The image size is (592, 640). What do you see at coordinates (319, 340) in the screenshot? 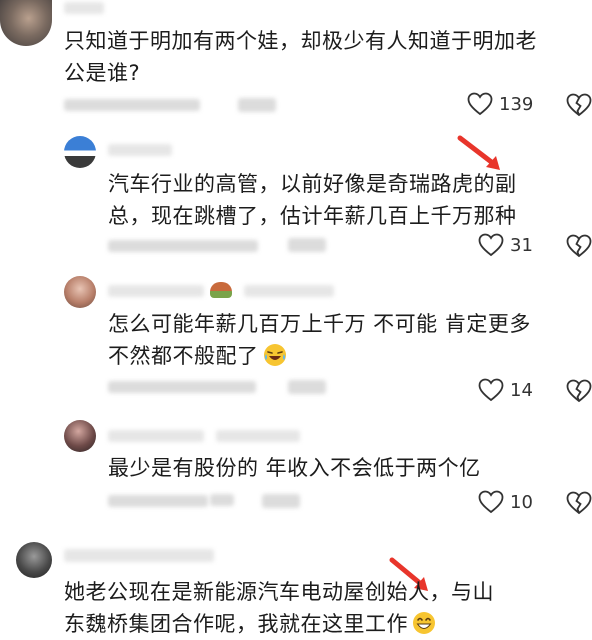
I see `comment-text: 怎么可能年薪几百万上千万 不可能 肯定更多 不然都不般配了` at bounding box center [319, 340].